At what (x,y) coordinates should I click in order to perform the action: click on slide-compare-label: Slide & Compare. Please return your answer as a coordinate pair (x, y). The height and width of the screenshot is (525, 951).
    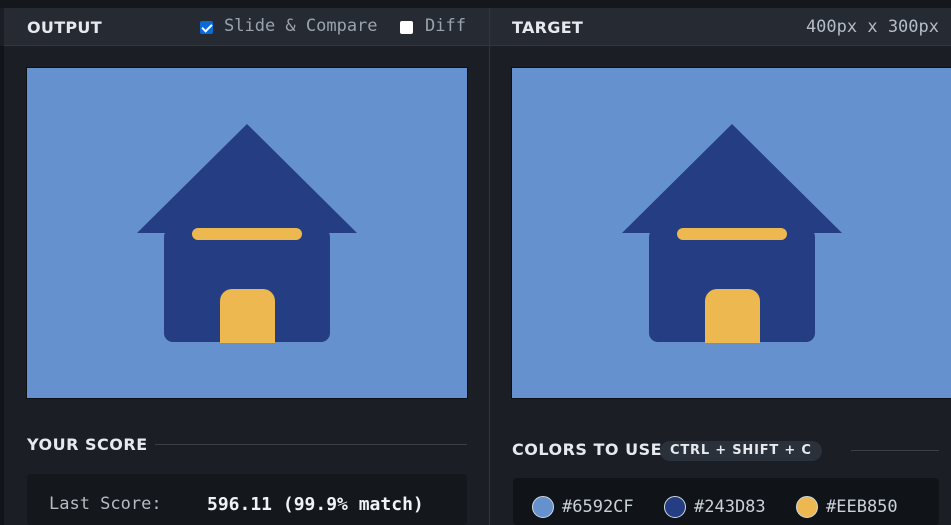
    Looking at the image, I should click on (301, 26).